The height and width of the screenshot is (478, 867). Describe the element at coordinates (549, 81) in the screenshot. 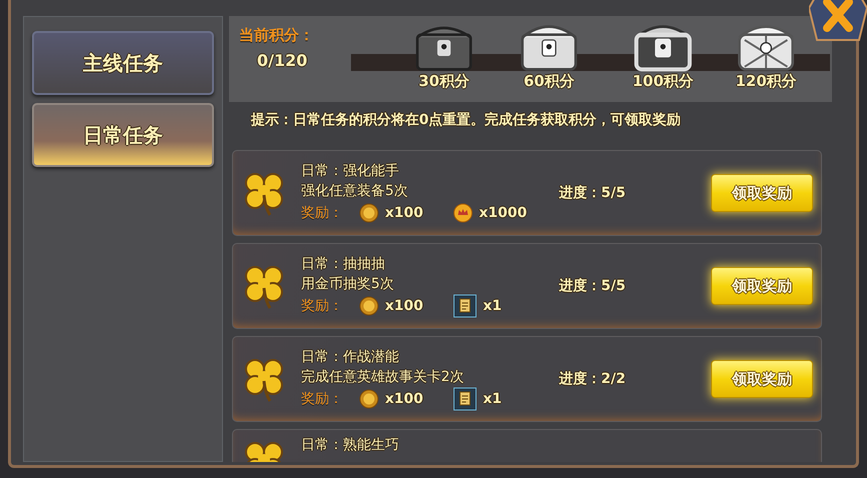

I see `chest-points-label: 60积分` at that location.